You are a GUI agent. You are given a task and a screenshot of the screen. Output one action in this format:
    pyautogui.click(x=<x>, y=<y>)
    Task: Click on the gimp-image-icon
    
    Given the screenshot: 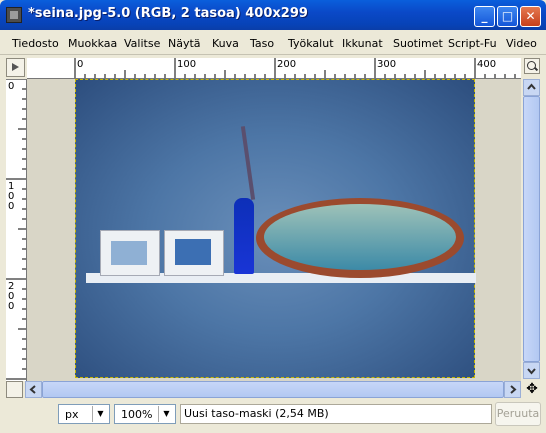 What is the action you would take?
    pyautogui.click(x=14, y=15)
    